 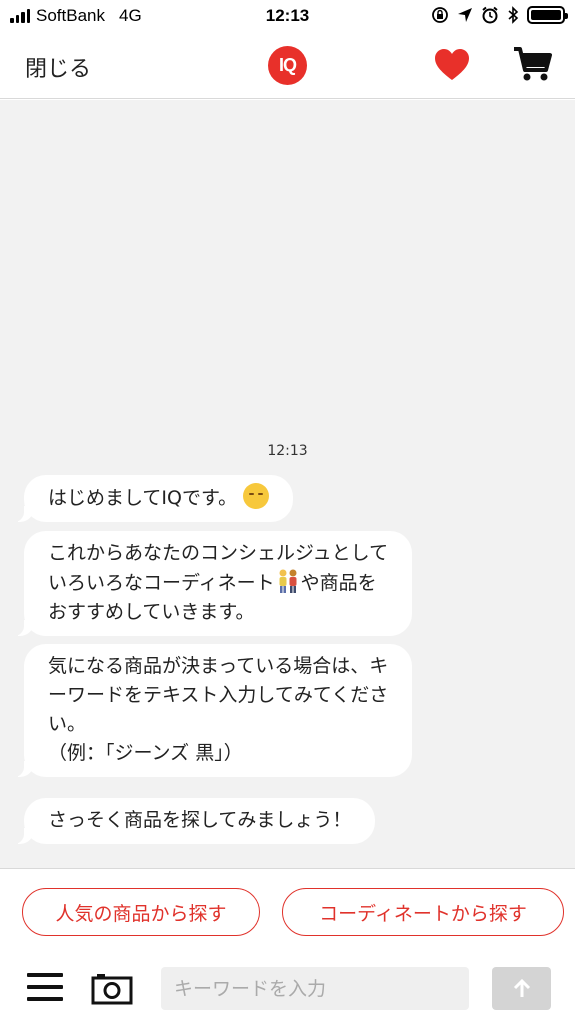 I want to click on coordinate-search-button: コーディネートから探す, so click(x=423, y=912).